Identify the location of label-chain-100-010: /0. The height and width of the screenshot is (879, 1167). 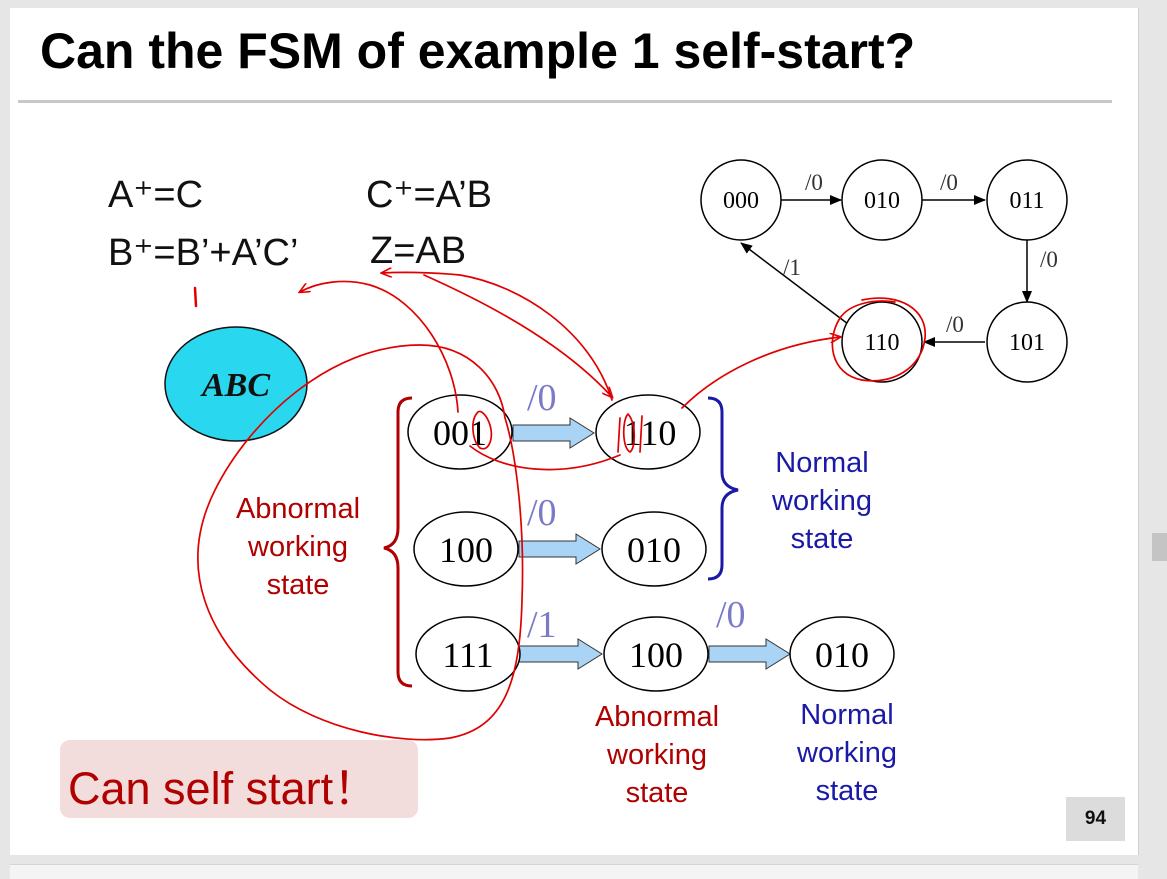
(731, 615).